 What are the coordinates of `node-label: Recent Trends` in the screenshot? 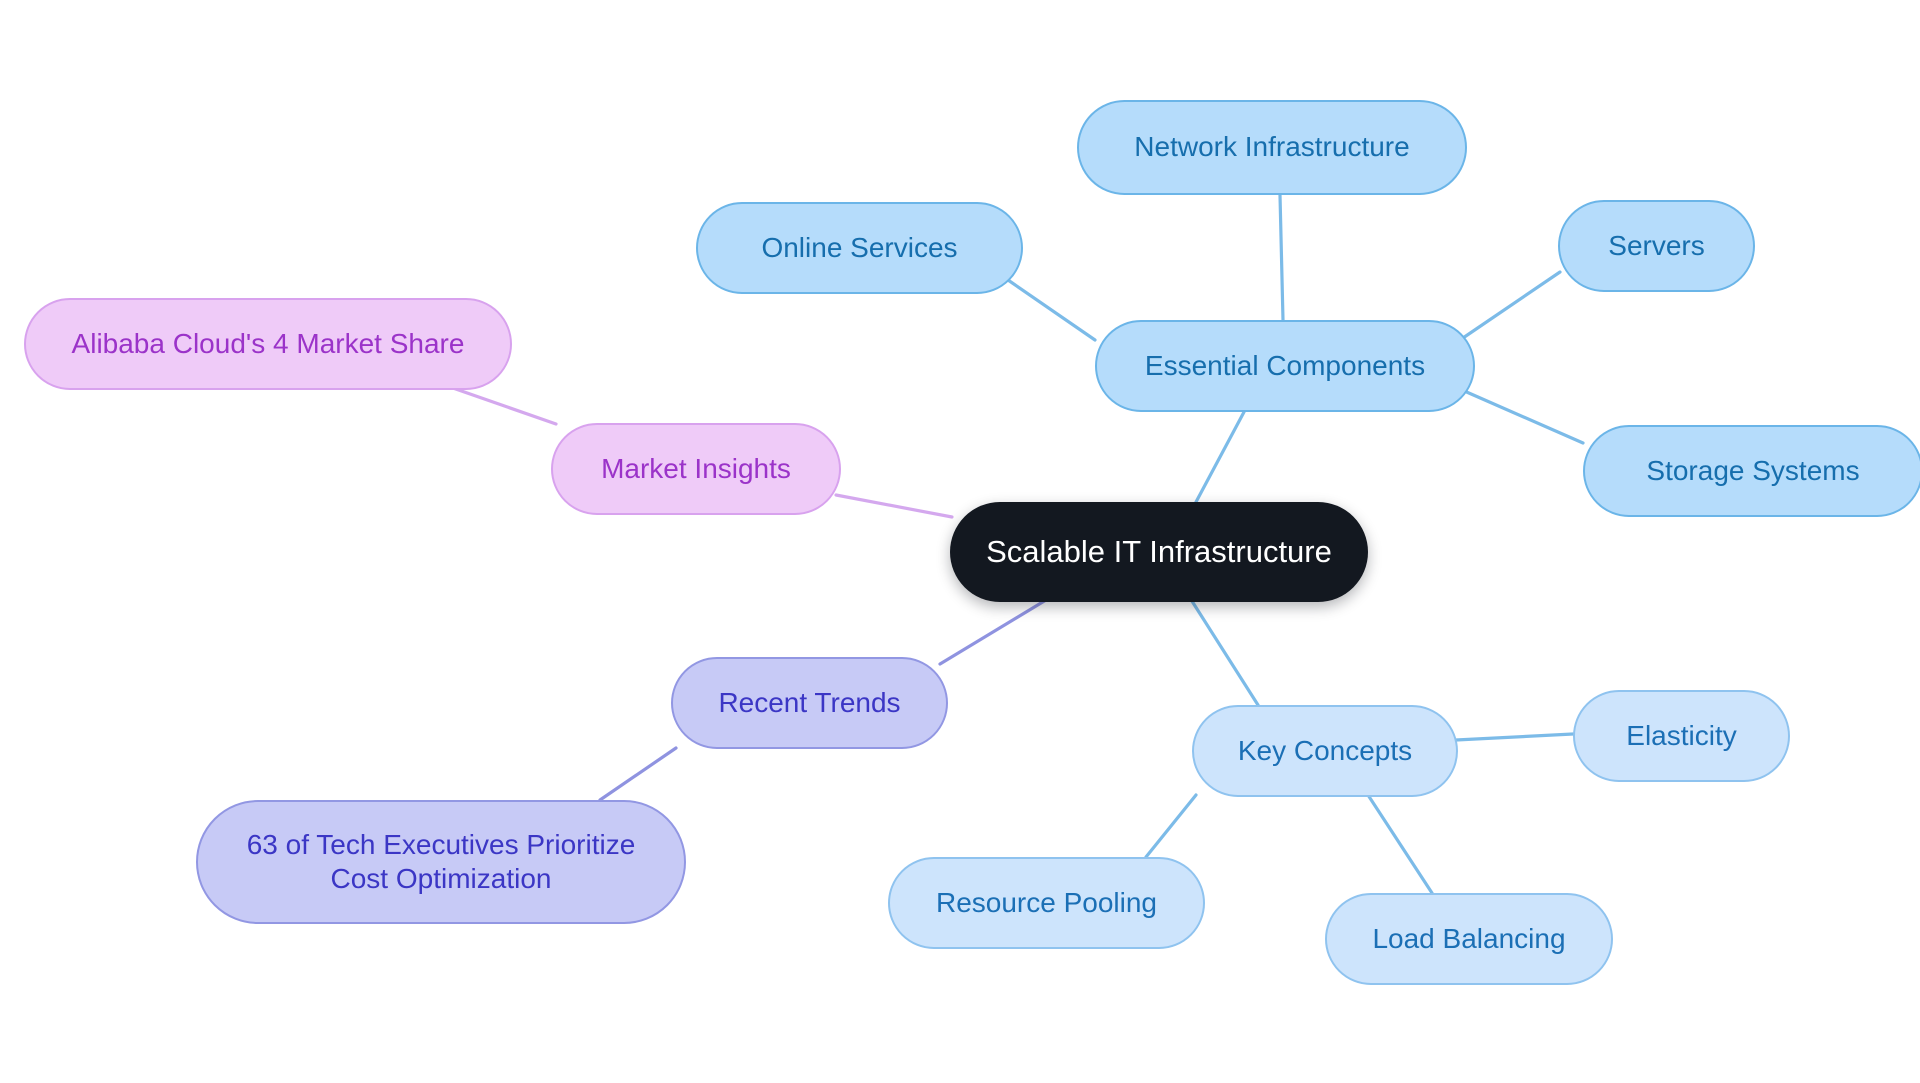 It's located at (809, 702).